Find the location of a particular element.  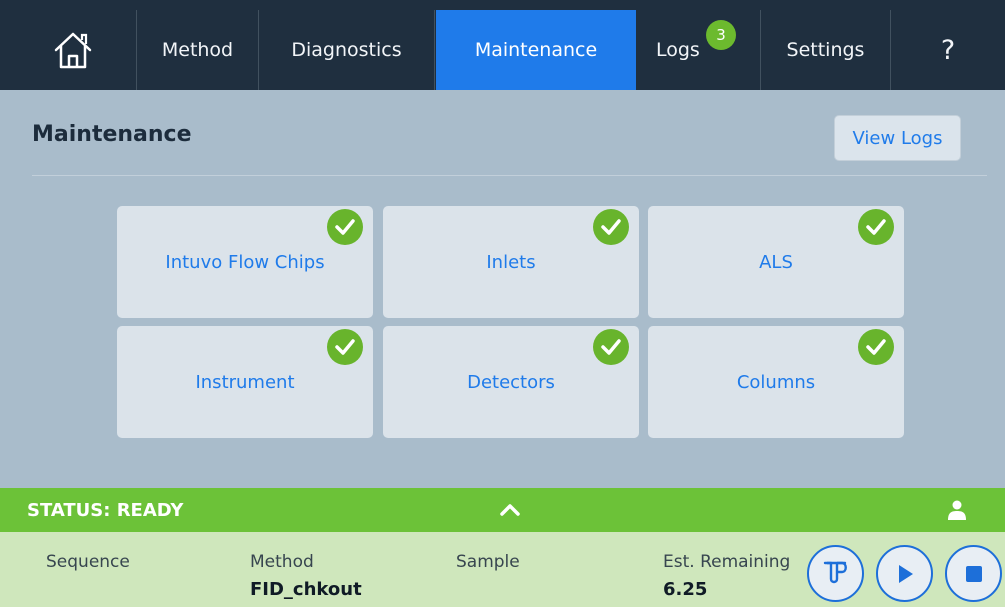

chevron-up-icon is located at coordinates (510, 509).